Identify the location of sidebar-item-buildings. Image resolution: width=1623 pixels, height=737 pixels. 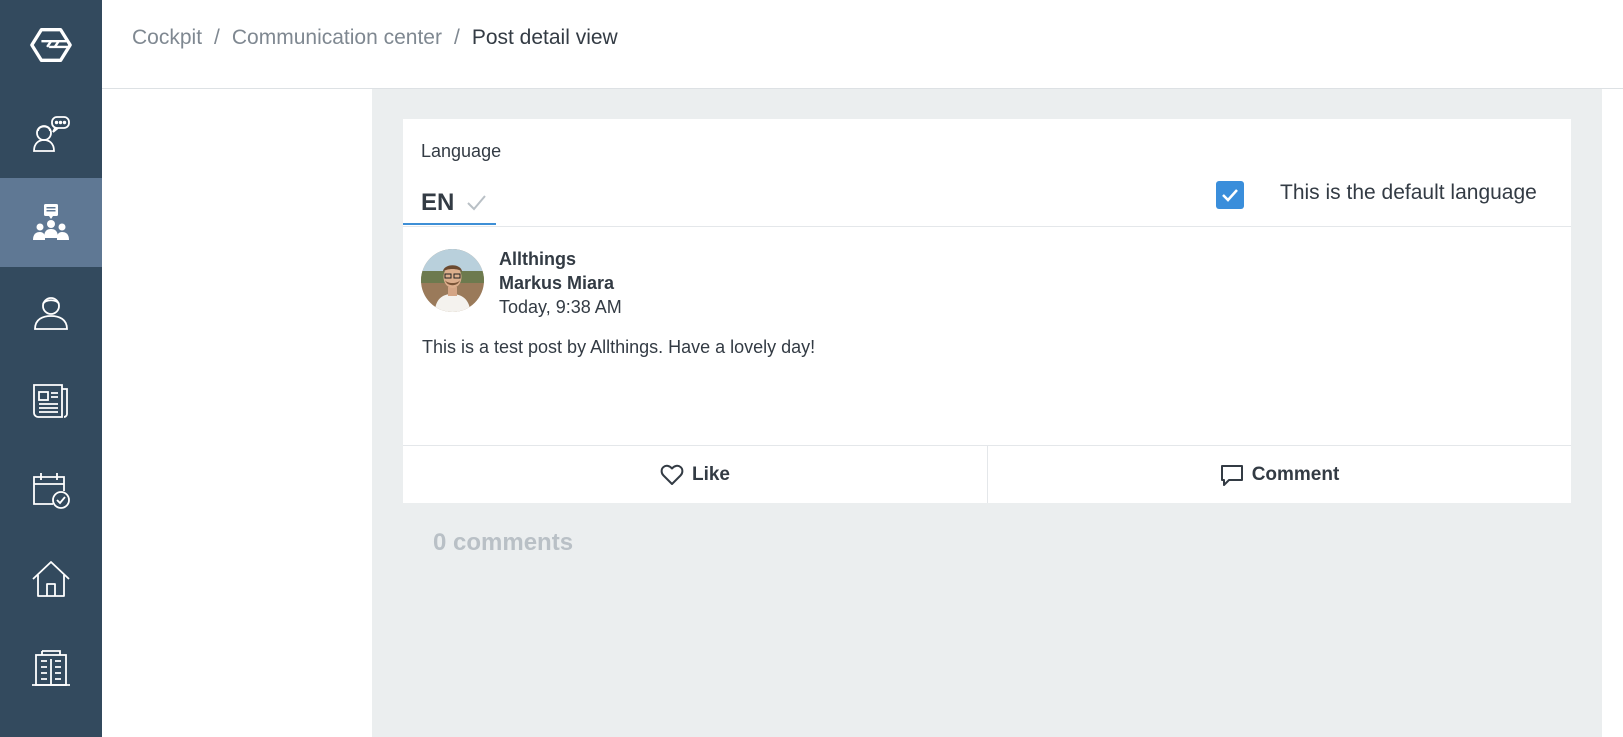
(51, 667).